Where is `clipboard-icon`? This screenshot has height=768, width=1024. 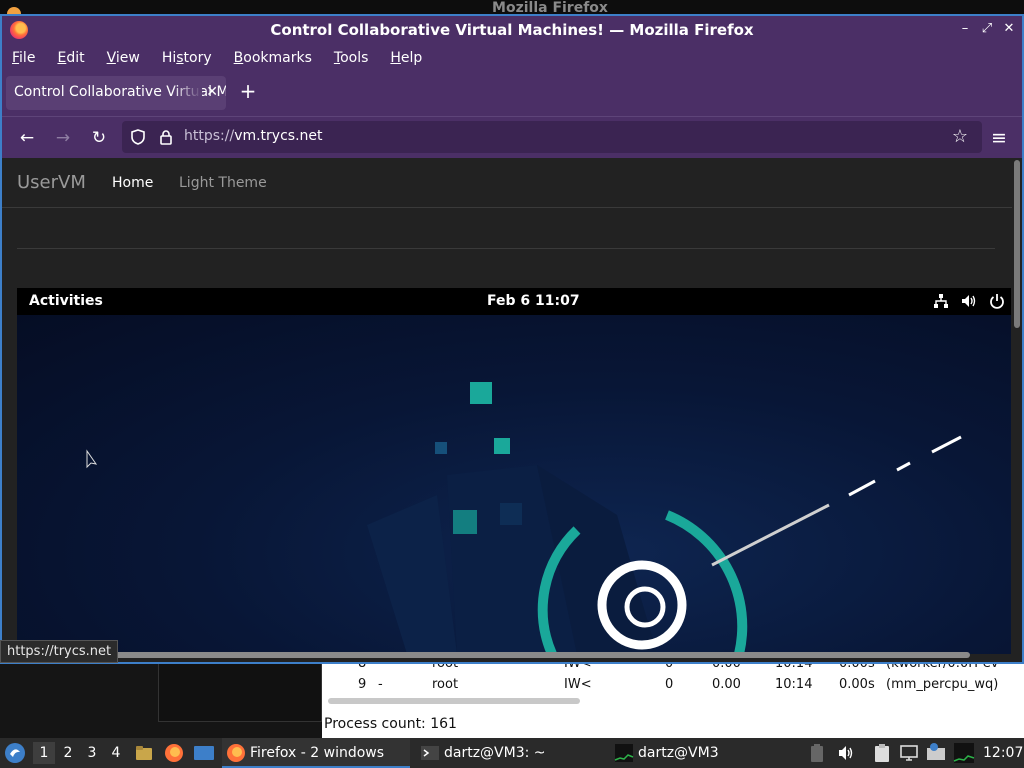 clipboard-icon is located at coordinates (882, 753).